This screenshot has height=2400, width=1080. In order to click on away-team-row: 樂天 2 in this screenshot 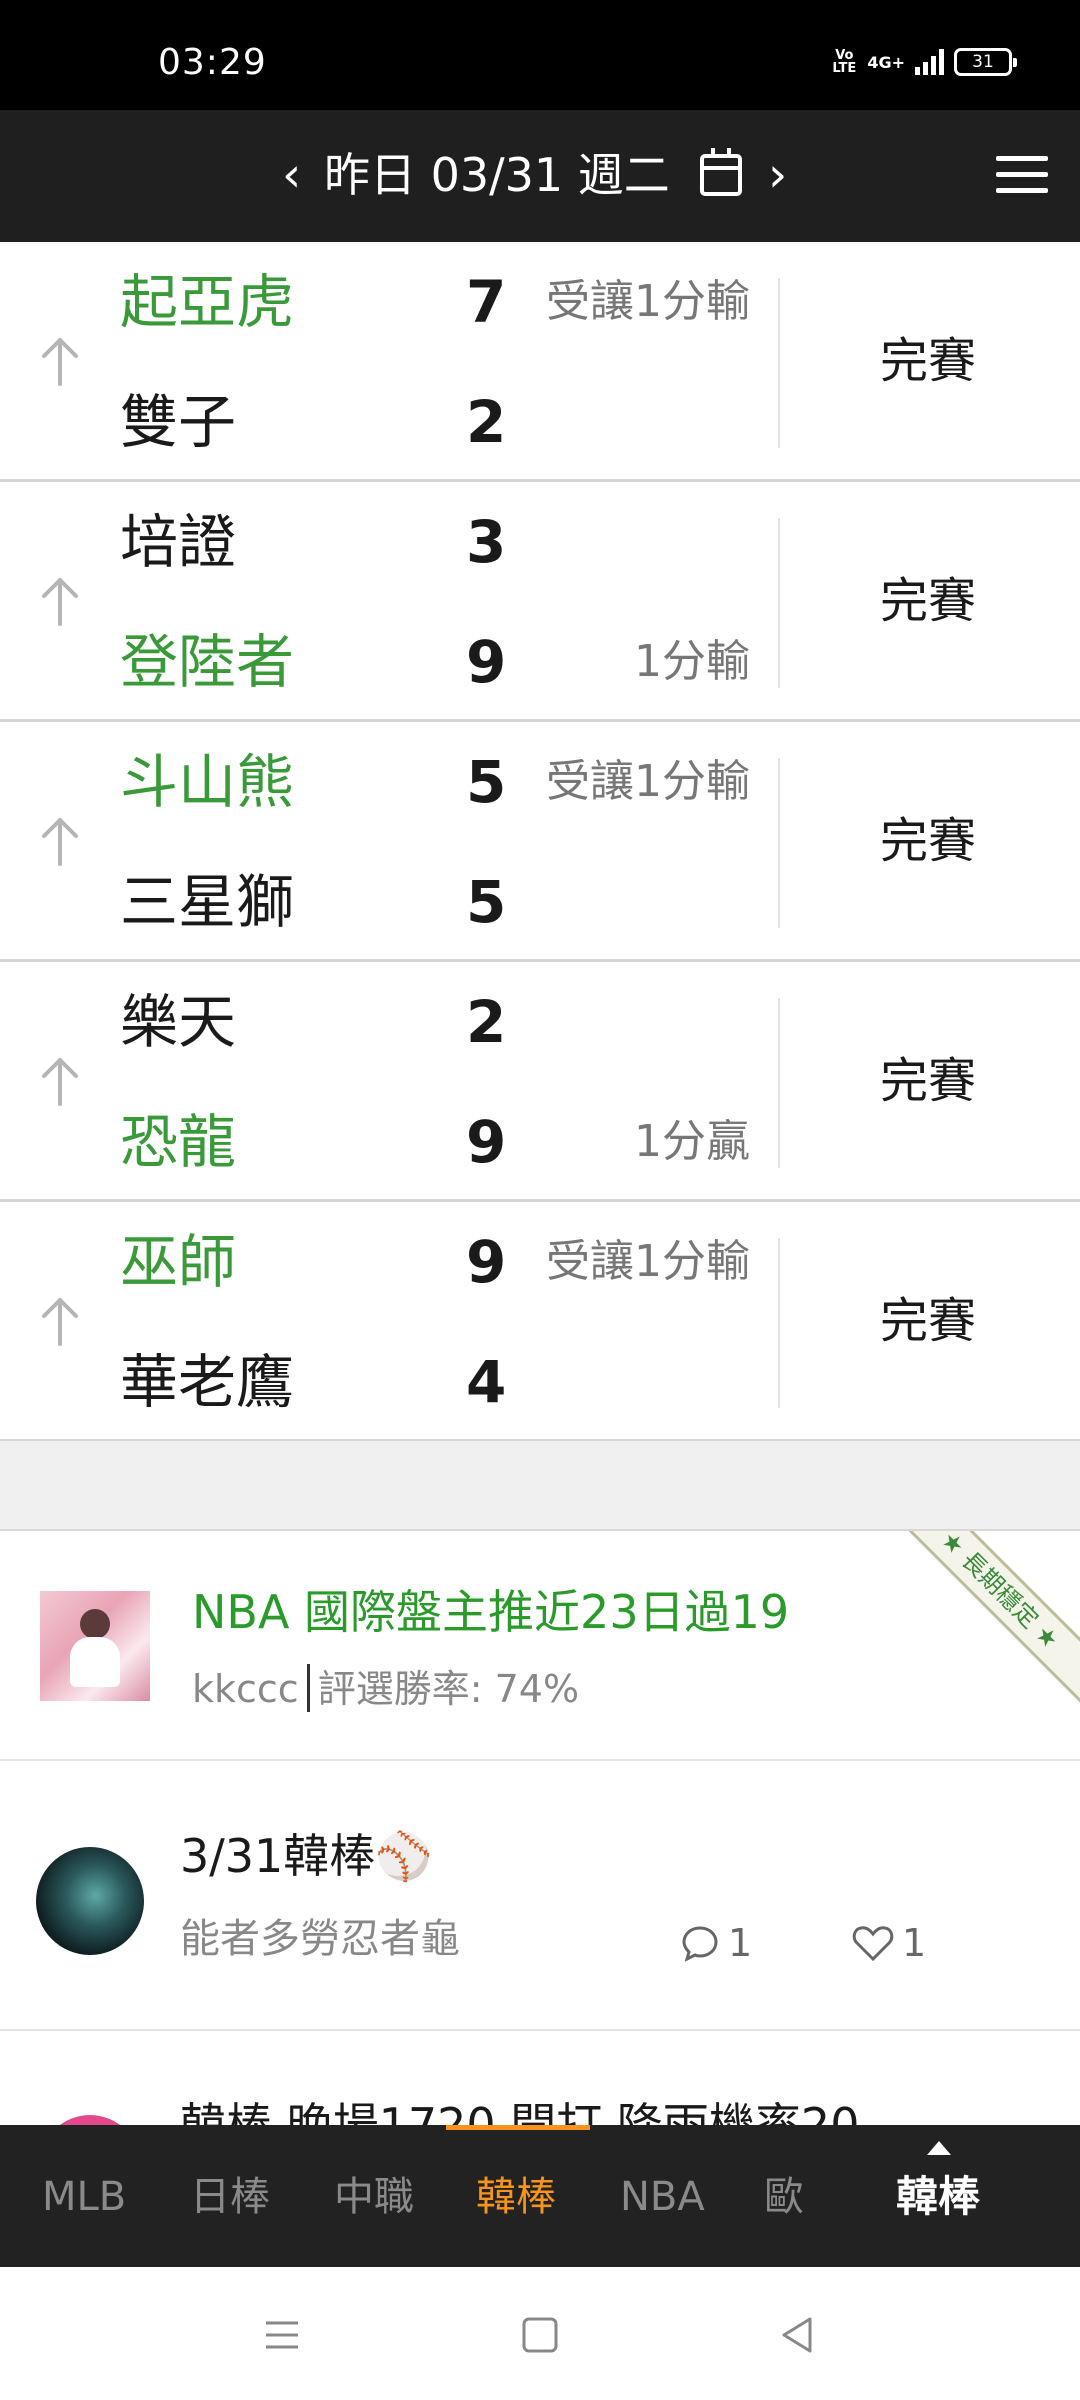, I will do `click(390, 1022)`.